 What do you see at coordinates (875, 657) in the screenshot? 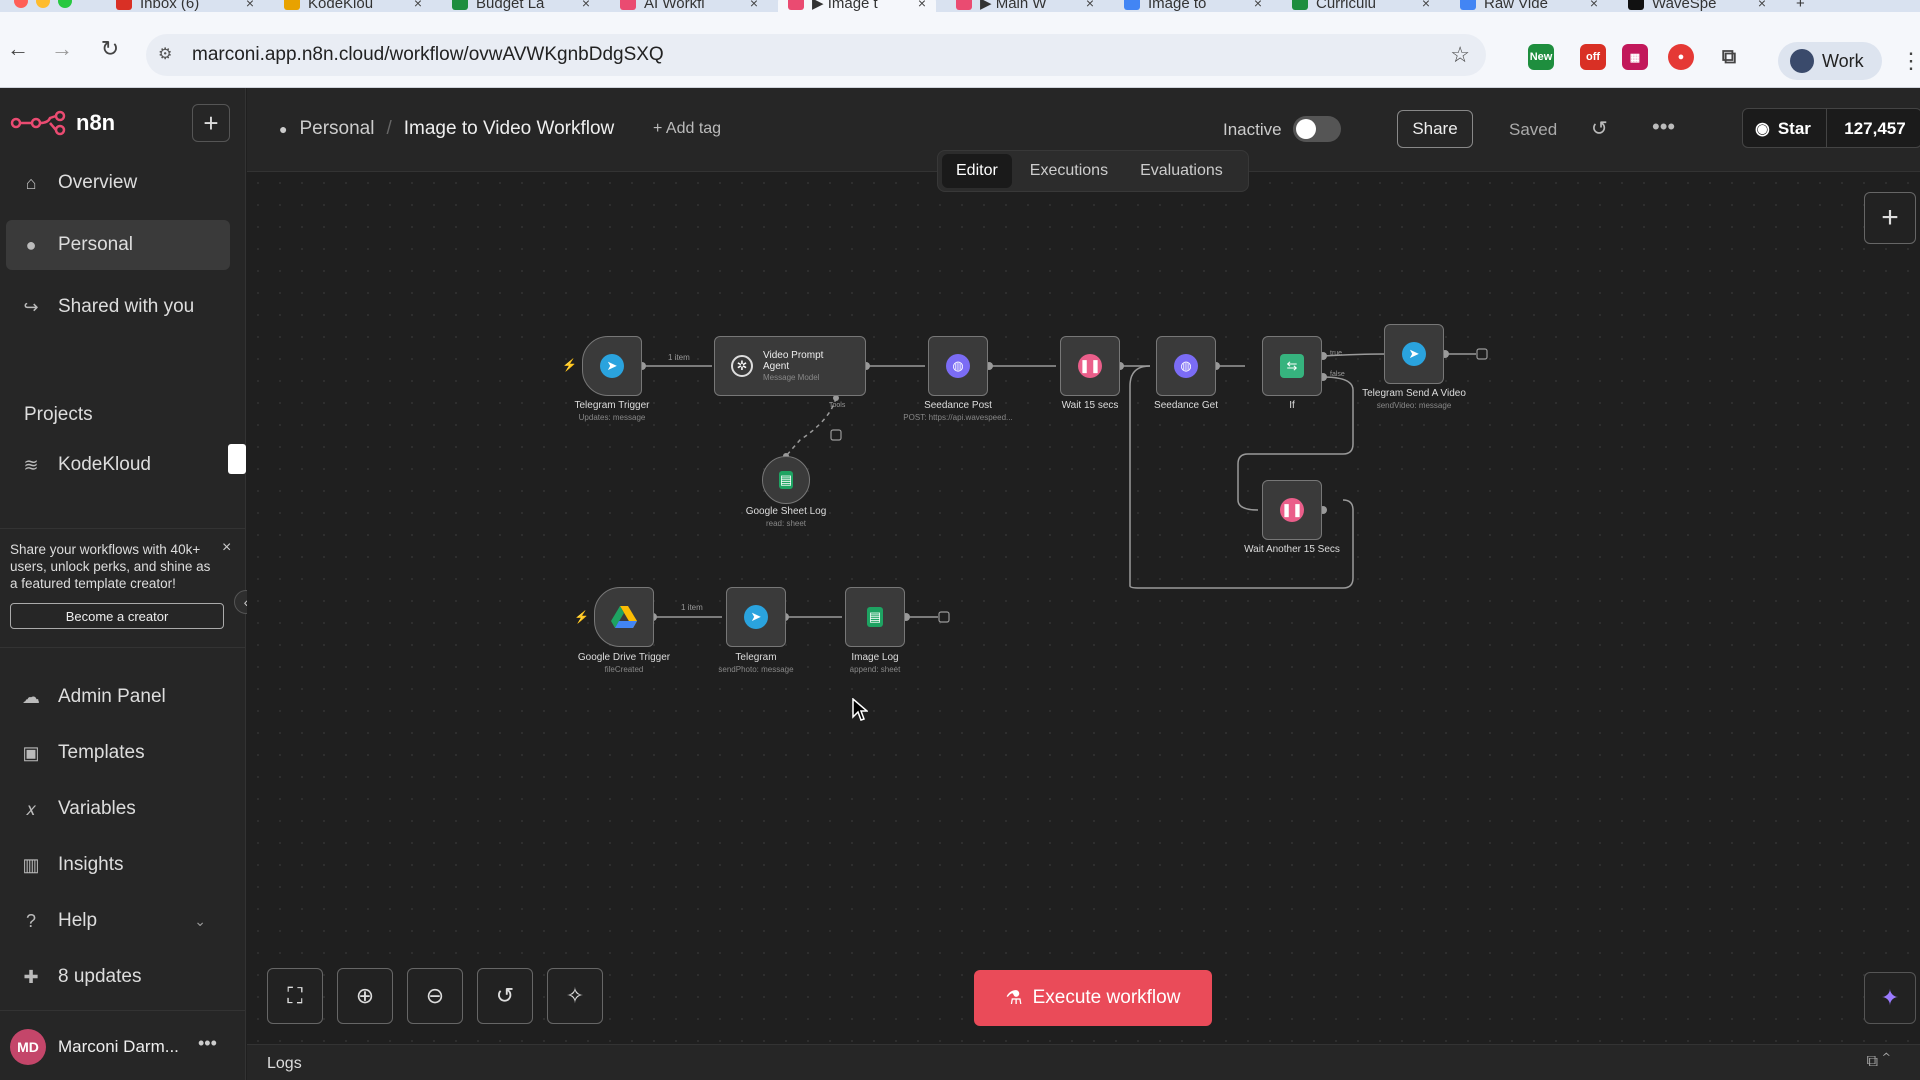
I see `node-label: Image Log` at bounding box center [875, 657].